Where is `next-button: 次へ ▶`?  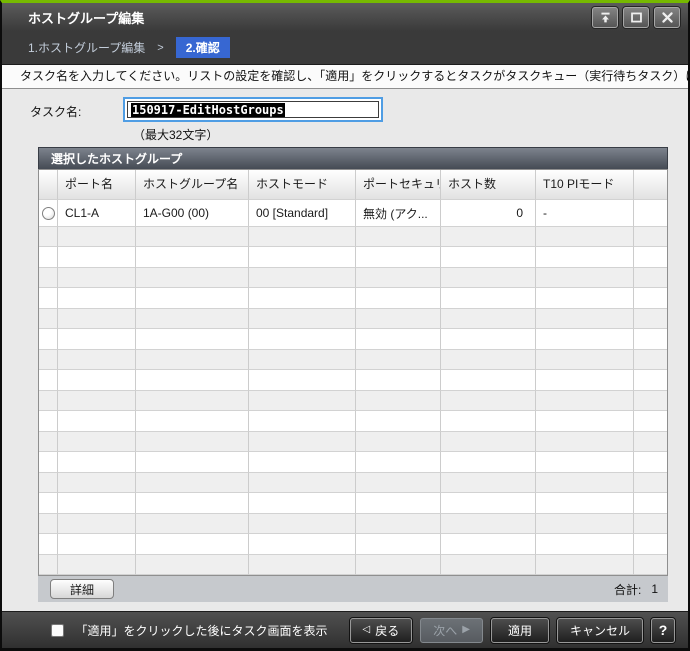 next-button: 次へ ▶ is located at coordinates (451, 630).